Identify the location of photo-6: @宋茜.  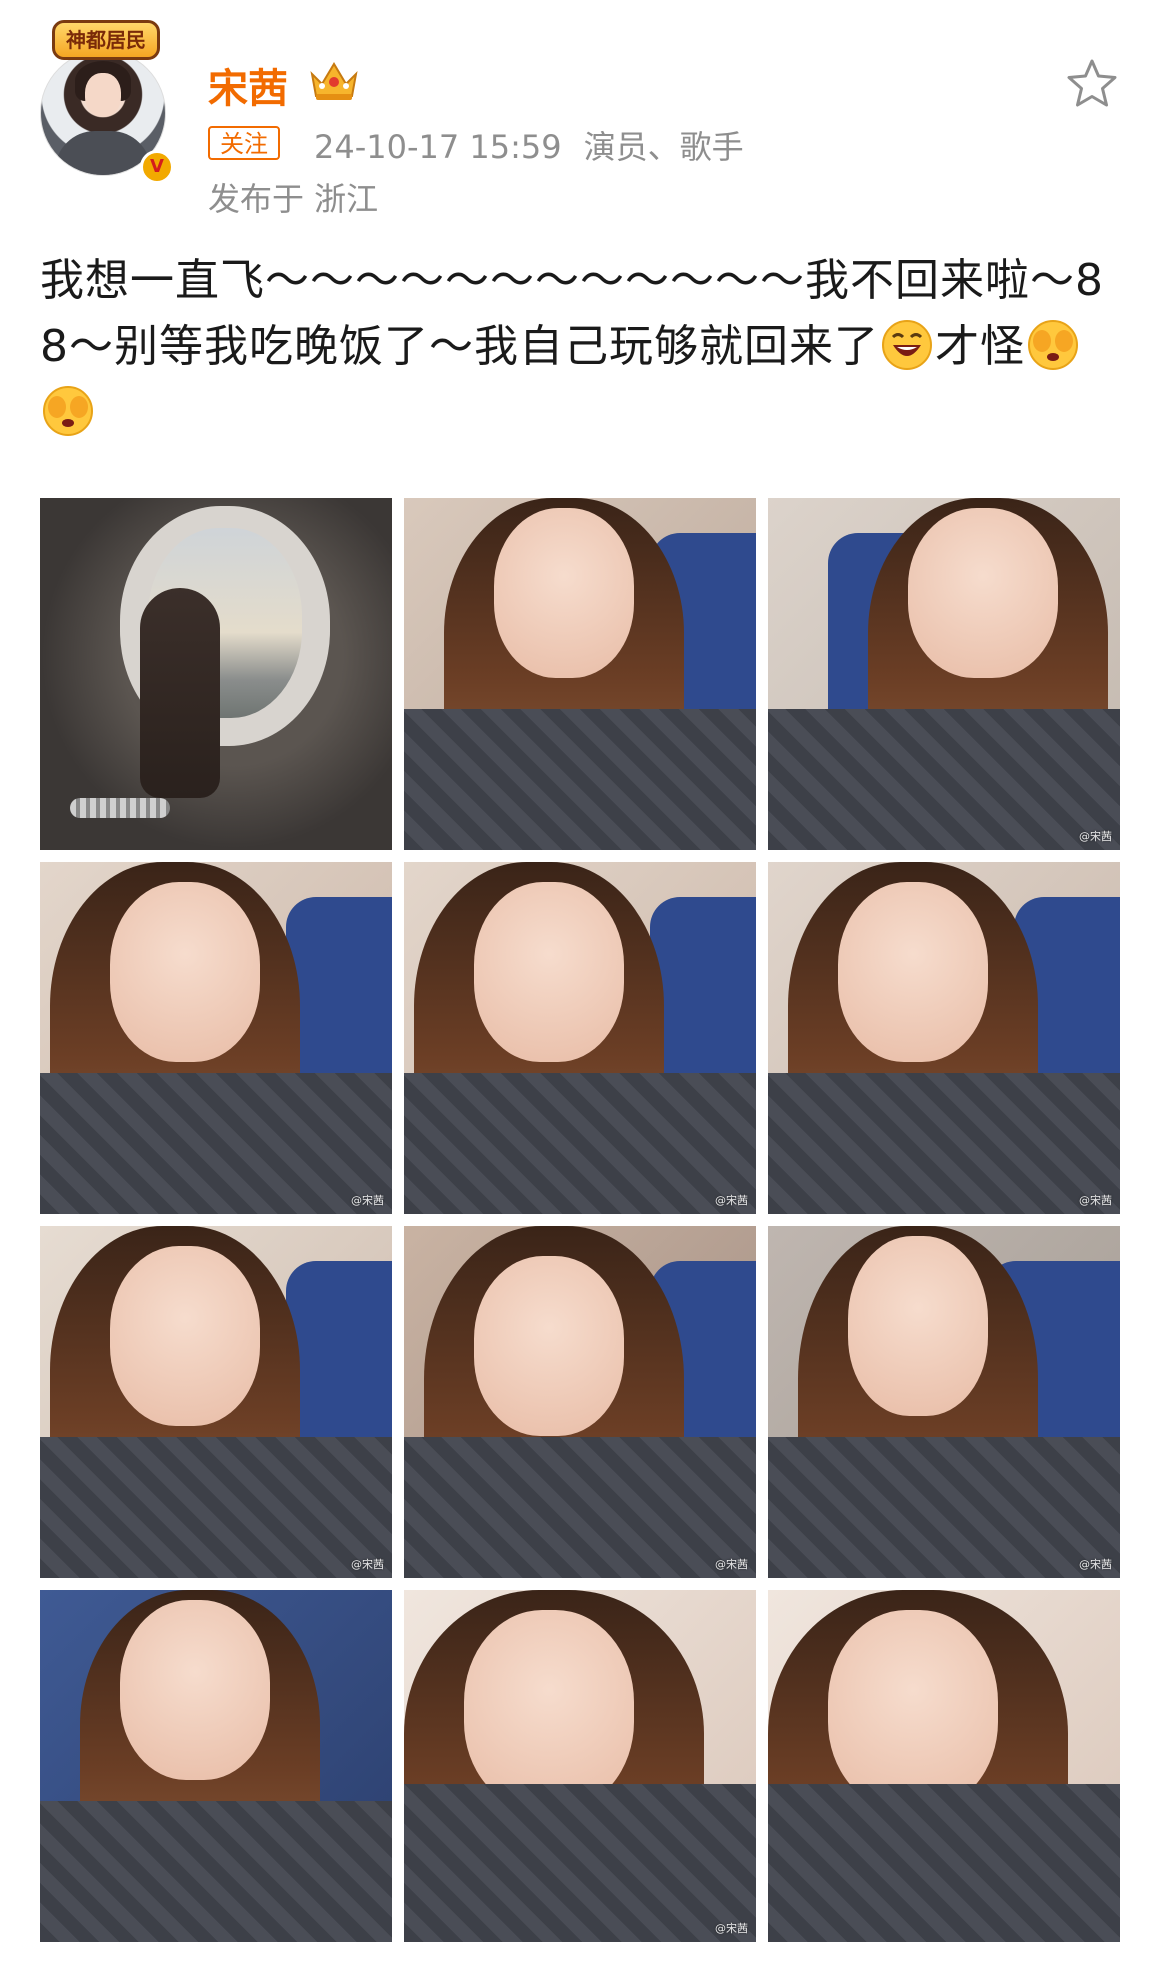
(944, 1038).